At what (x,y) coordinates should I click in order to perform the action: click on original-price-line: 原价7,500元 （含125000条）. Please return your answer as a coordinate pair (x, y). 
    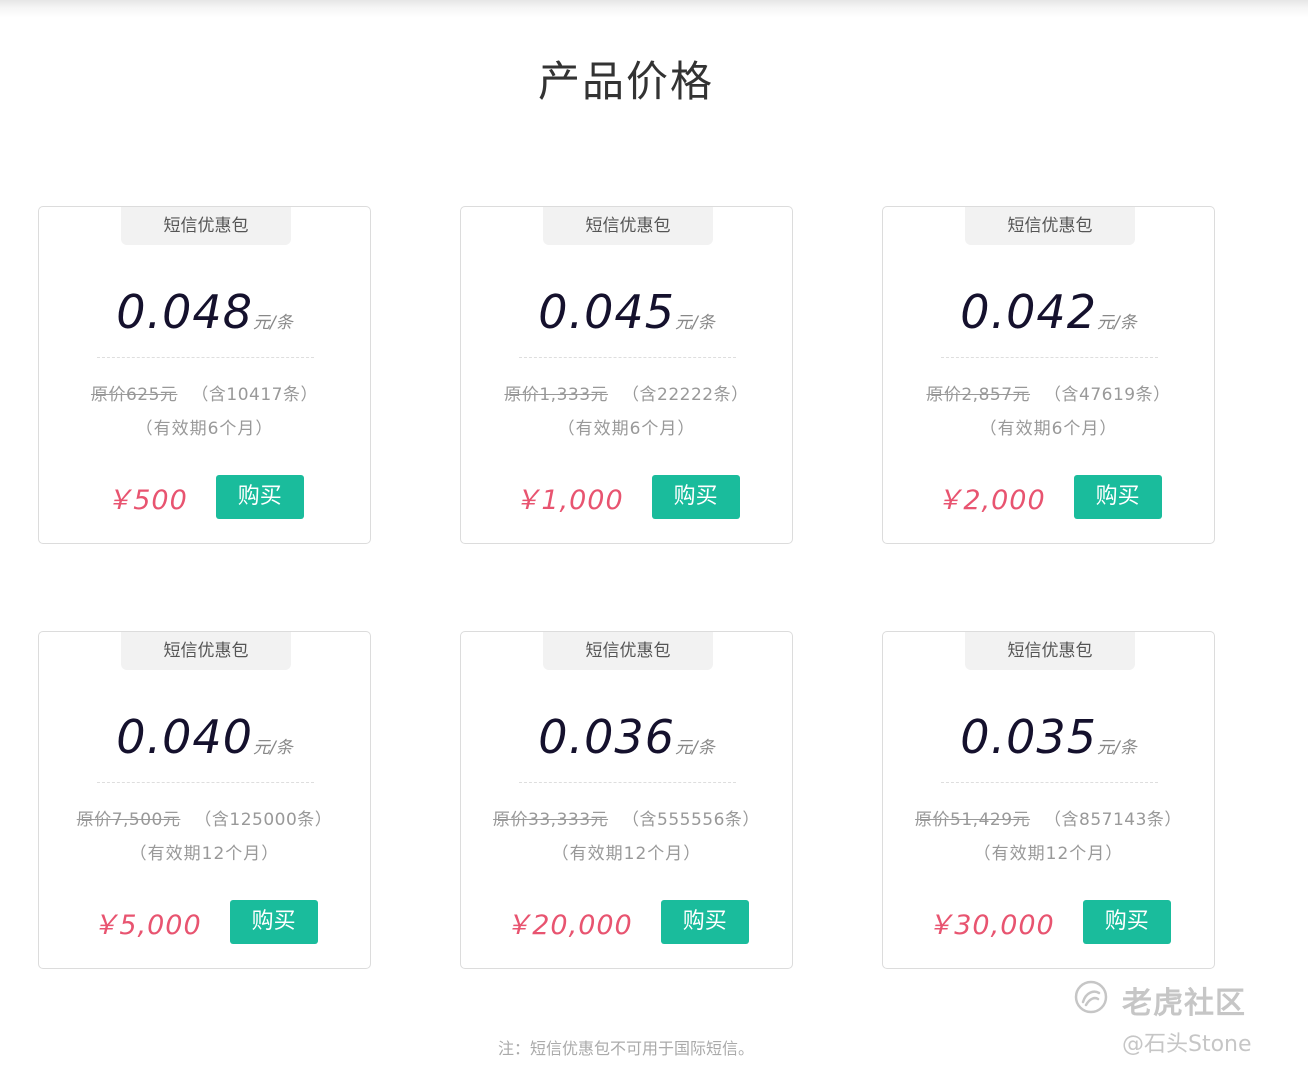
    Looking at the image, I should click on (204, 817).